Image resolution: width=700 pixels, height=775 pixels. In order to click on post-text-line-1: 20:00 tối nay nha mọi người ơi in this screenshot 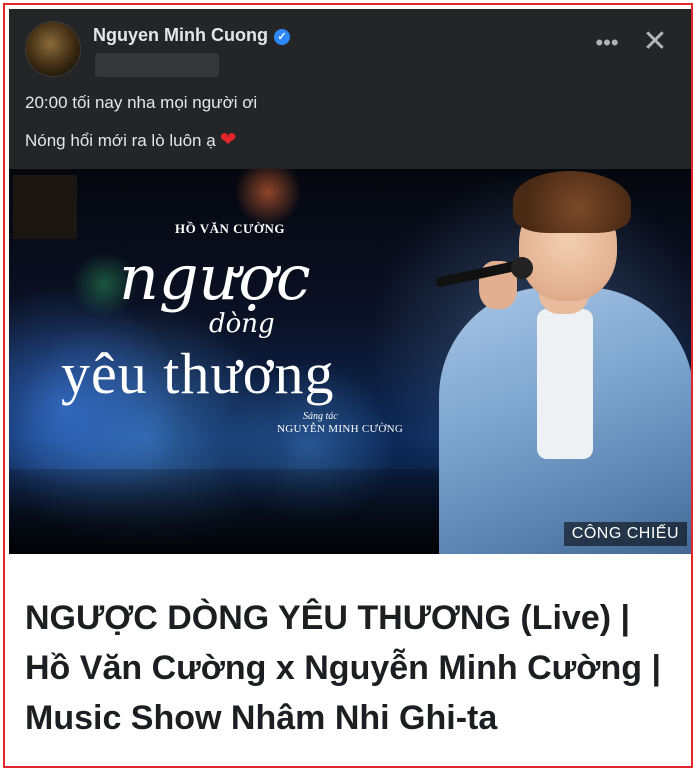, I will do `click(141, 102)`.